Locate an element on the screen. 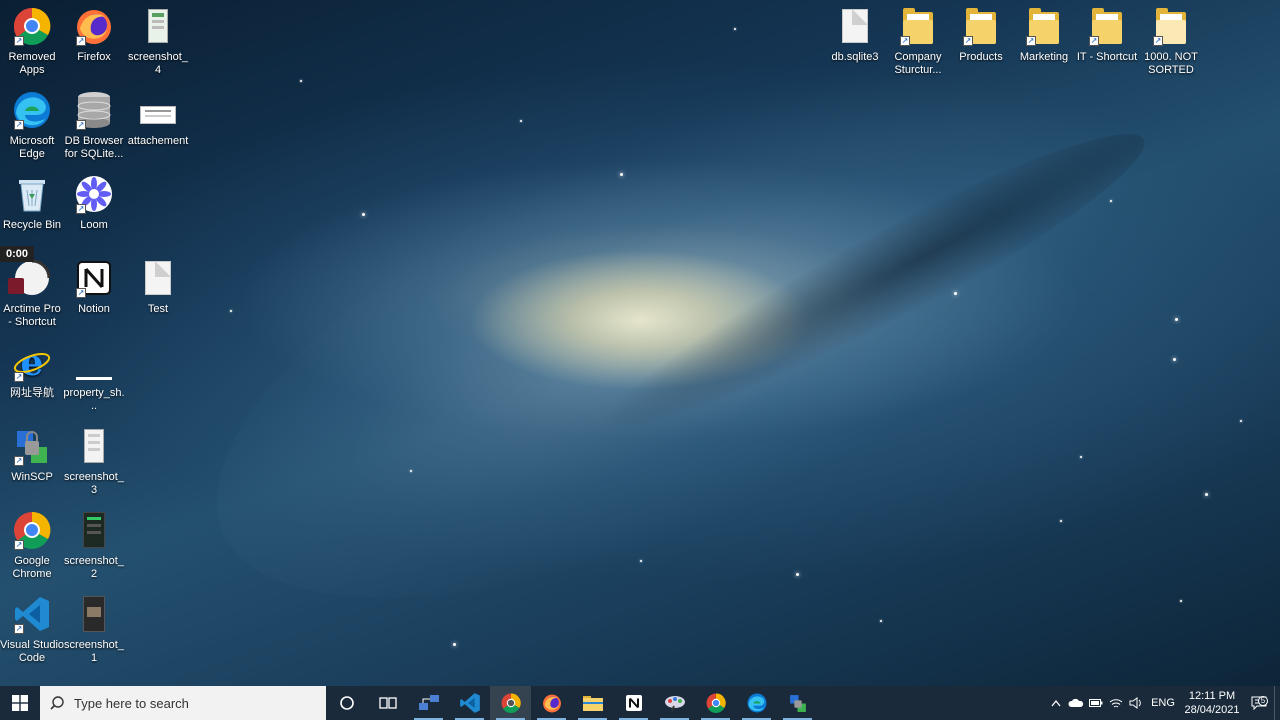 The image size is (1280, 720). language-indicator: ENG is located at coordinates (1163, 703).